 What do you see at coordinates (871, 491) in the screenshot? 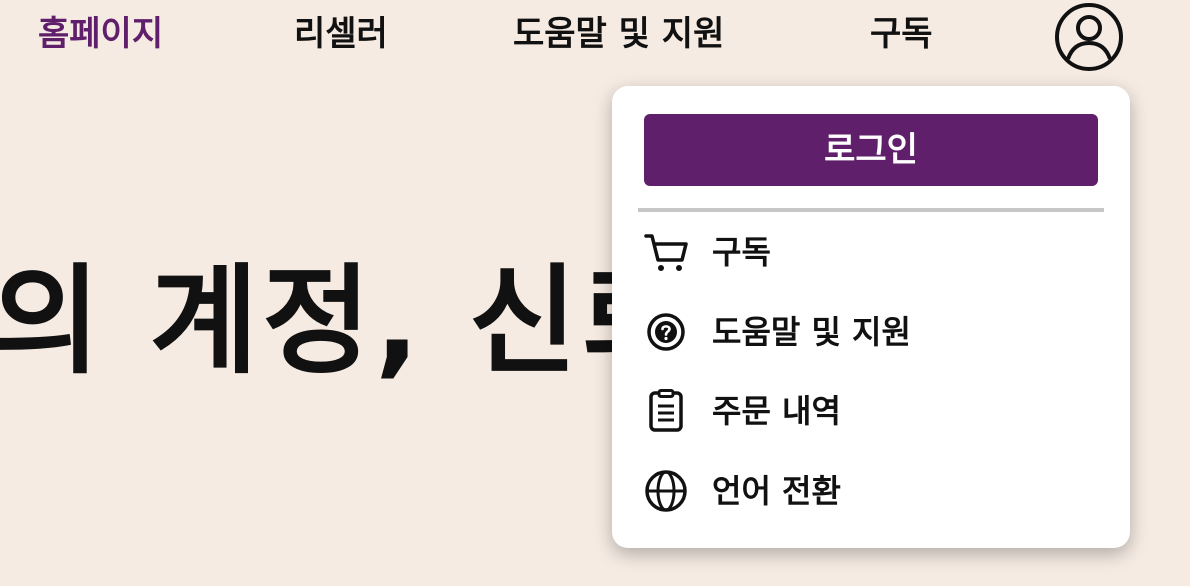
I see `menu-item-language: 언어 전환` at bounding box center [871, 491].